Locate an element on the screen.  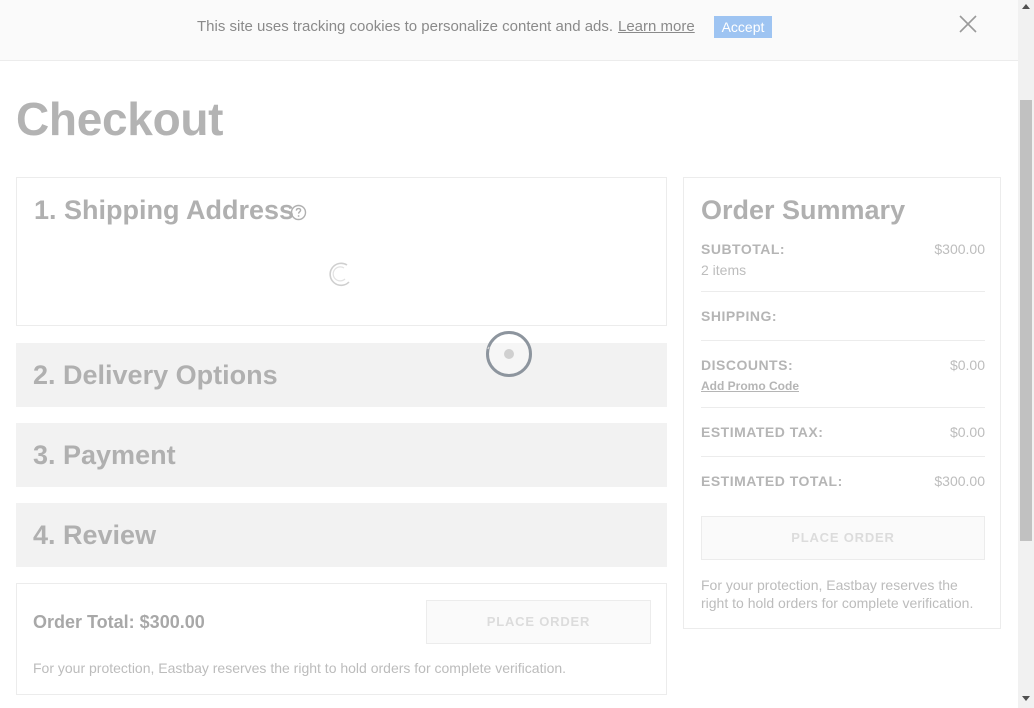
help-icon is located at coordinates (298, 212).